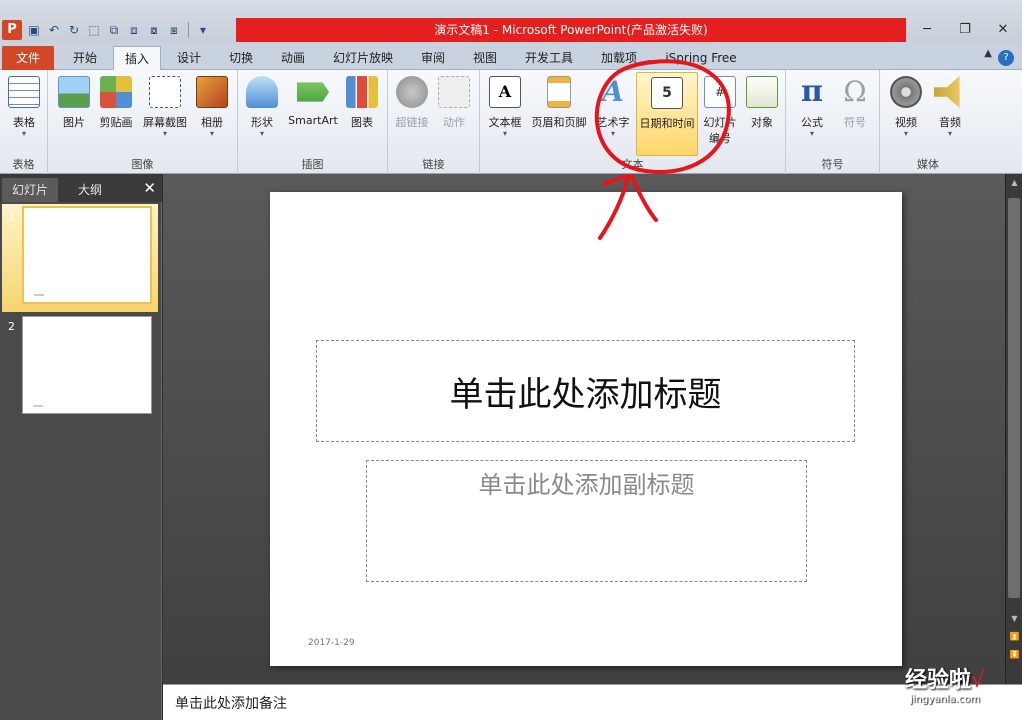 The image size is (1022, 720). What do you see at coordinates (613, 91) in the screenshot?
I see `wordart-icon: A` at bounding box center [613, 91].